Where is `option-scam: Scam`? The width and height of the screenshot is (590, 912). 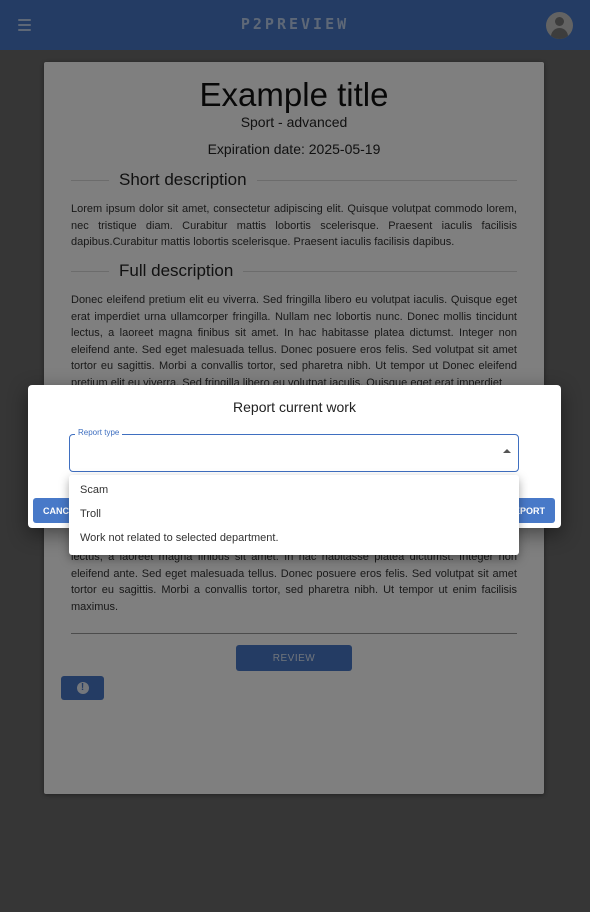 option-scam: Scam is located at coordinates (294, 490).